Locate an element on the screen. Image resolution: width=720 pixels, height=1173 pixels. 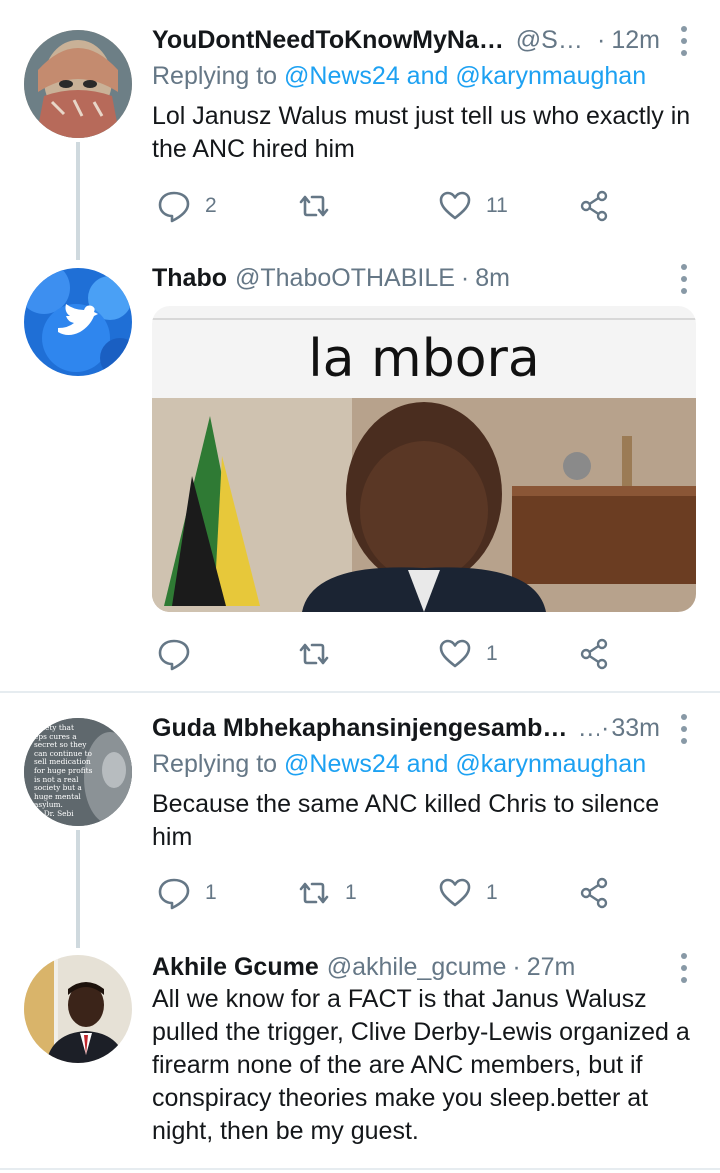
tweet-header: Guda Mbhekaphansinjengesambane ... · 33m is located at coordinates (406, 728).